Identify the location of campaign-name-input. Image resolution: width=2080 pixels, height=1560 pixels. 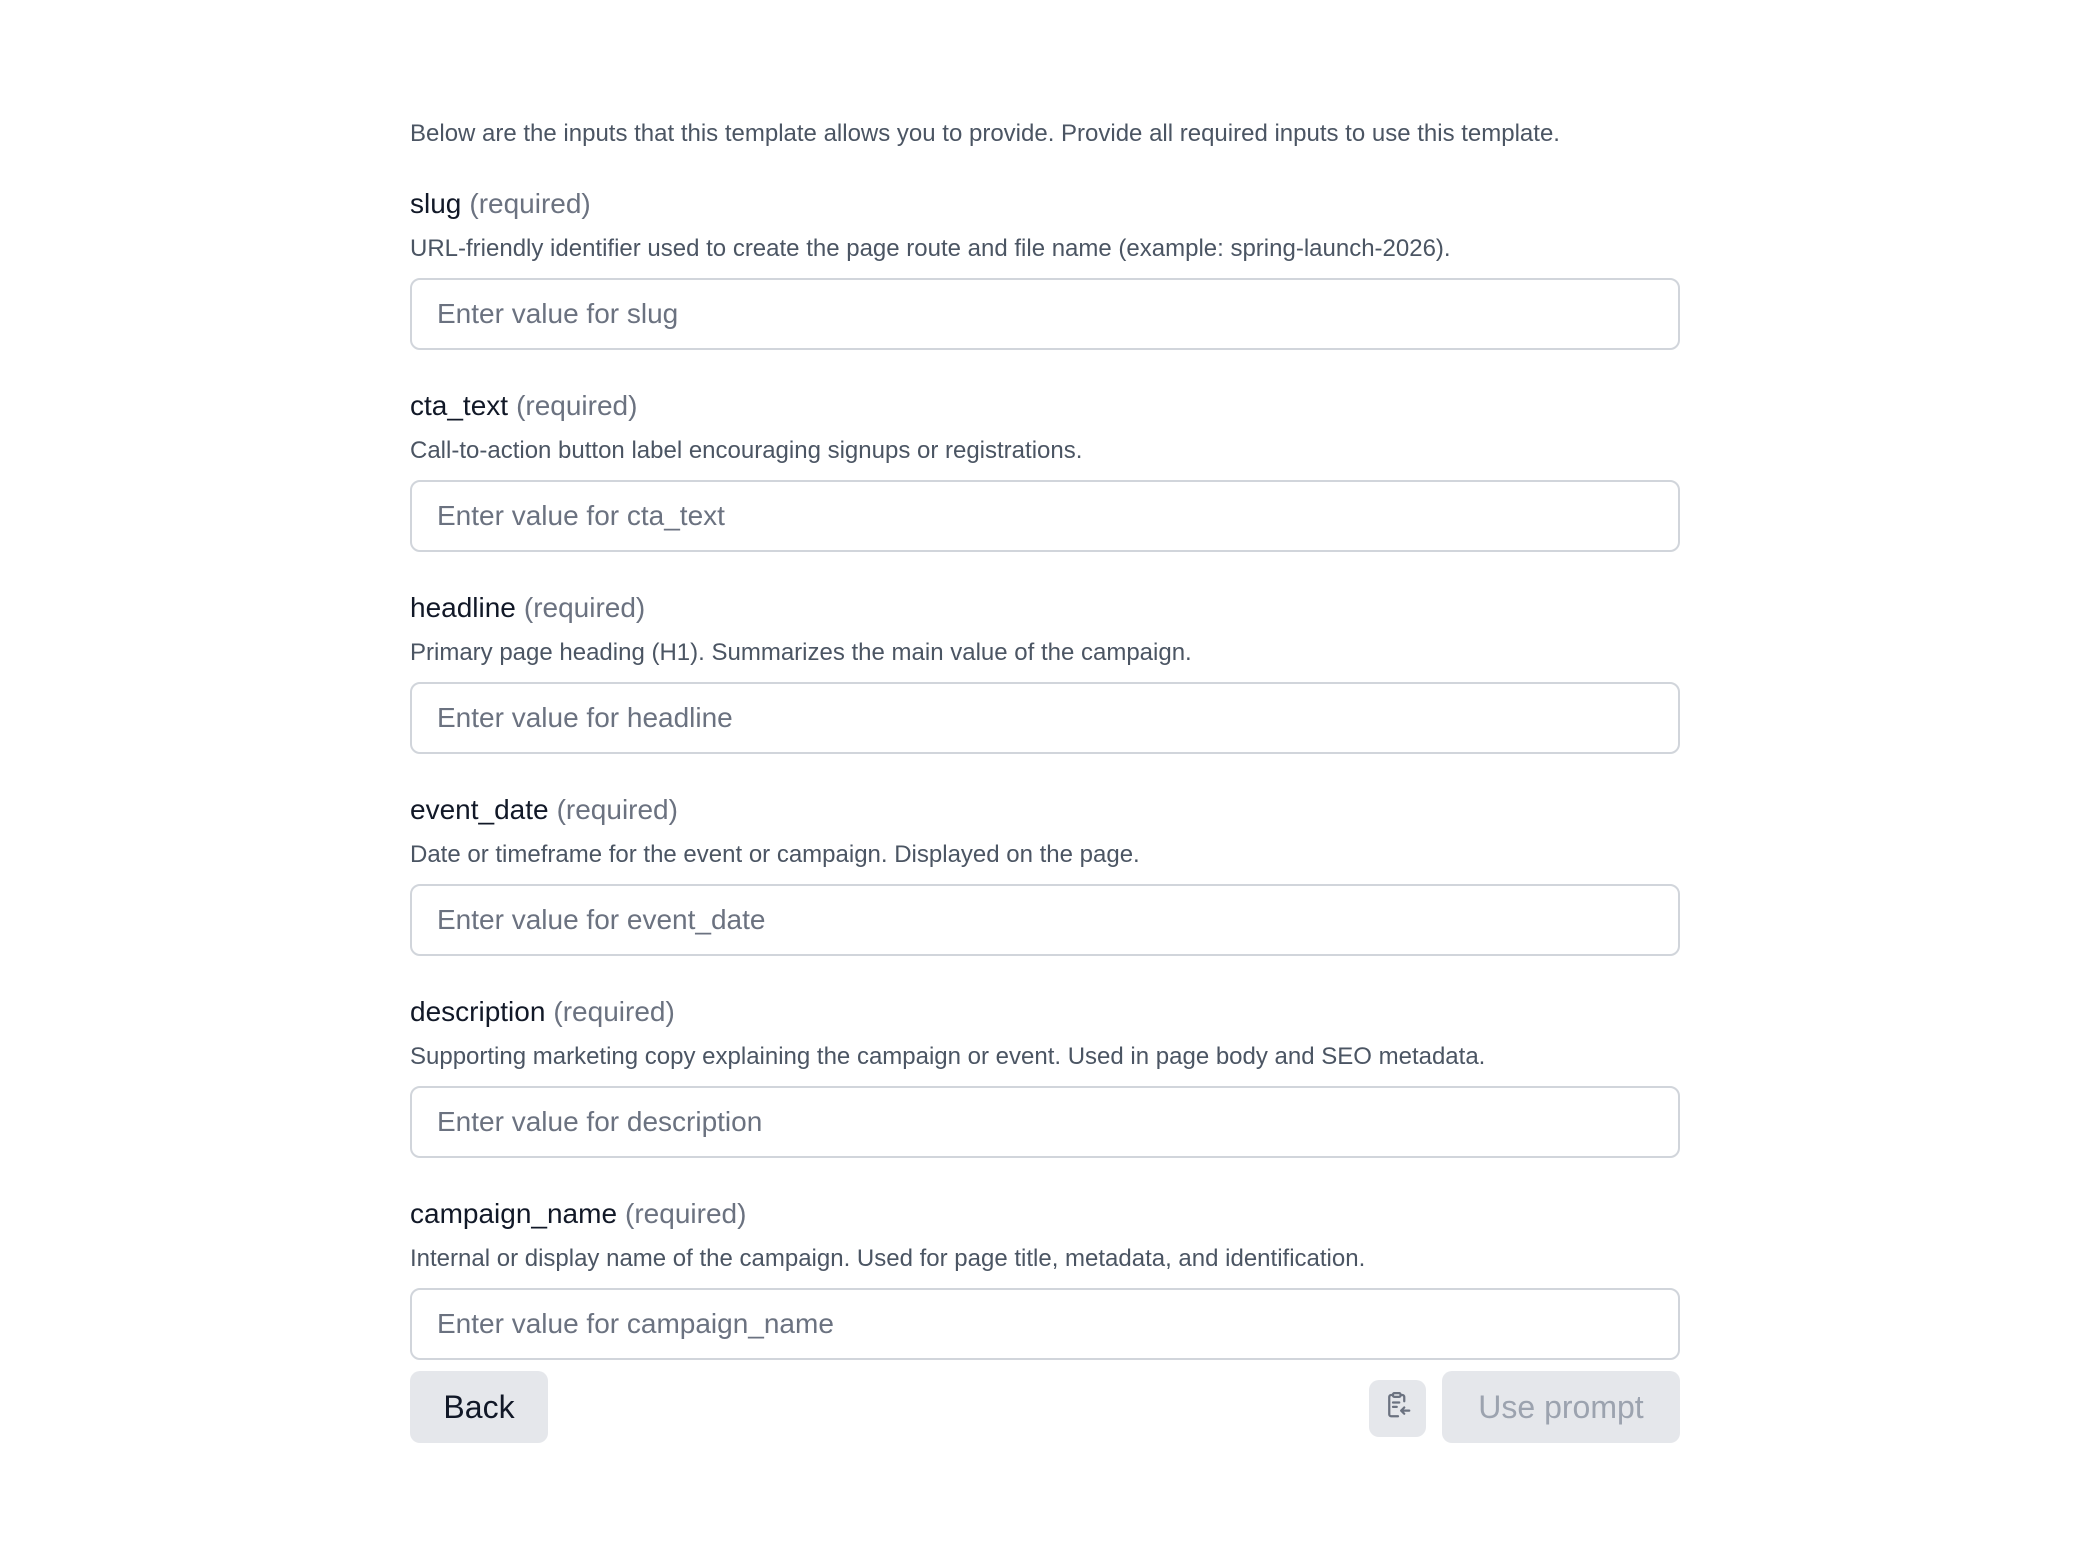
(1045, 1324).